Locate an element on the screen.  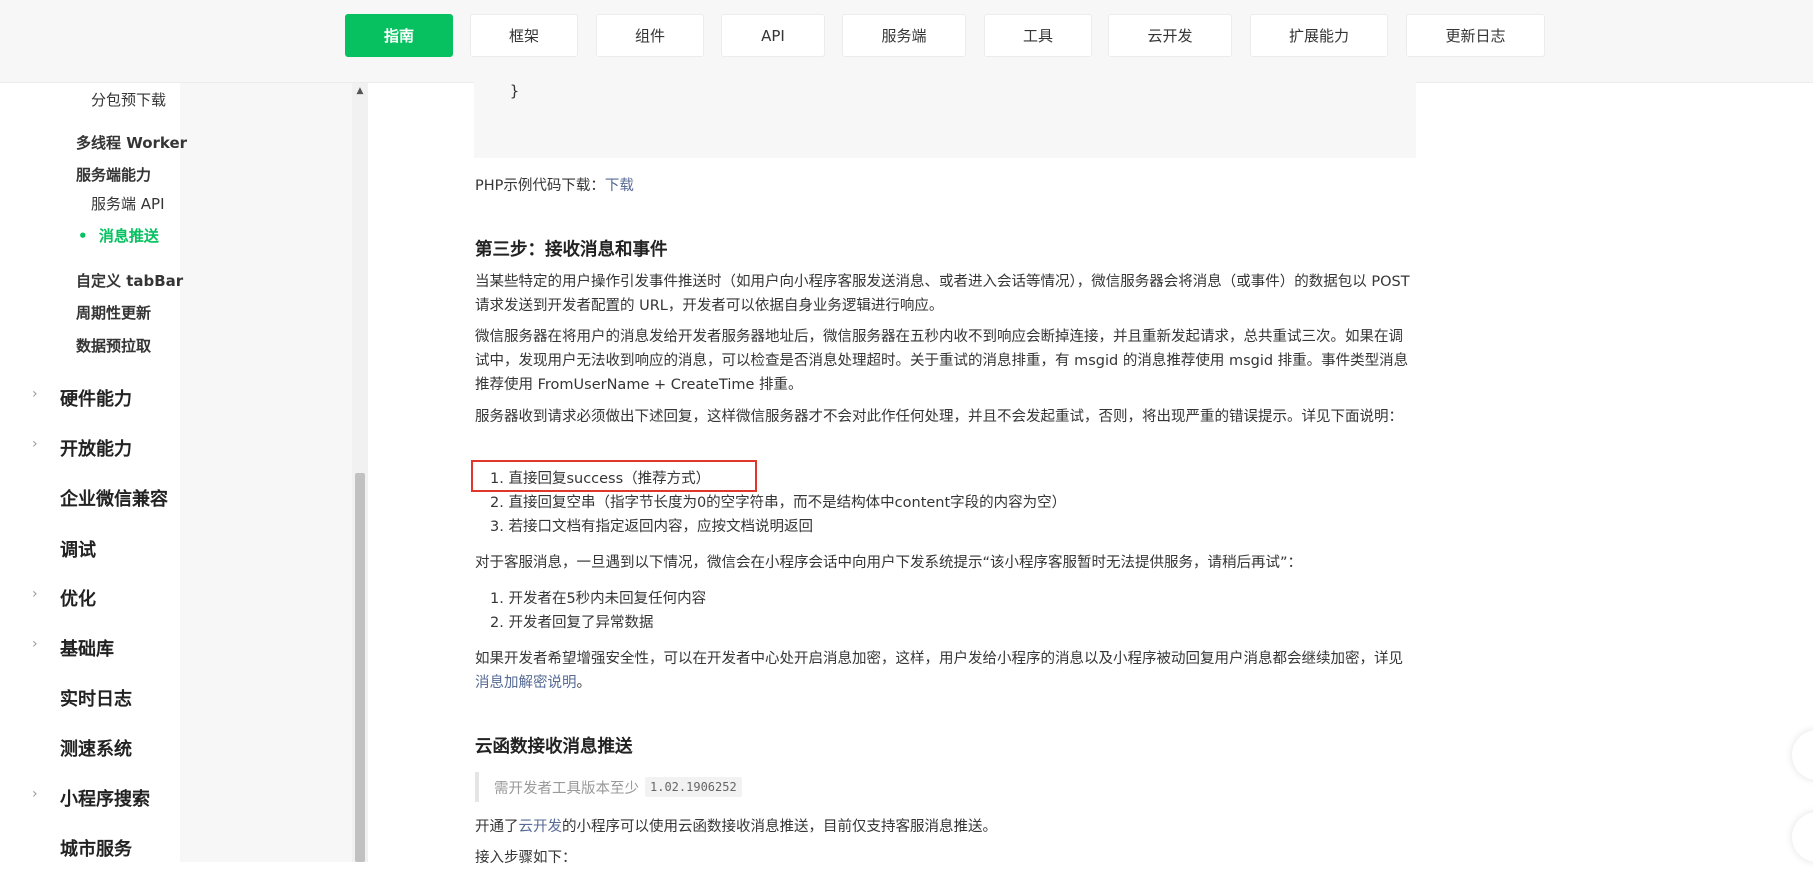
version-note-text: 需开发者工具版本至少 is located at coordinates (566, 788).